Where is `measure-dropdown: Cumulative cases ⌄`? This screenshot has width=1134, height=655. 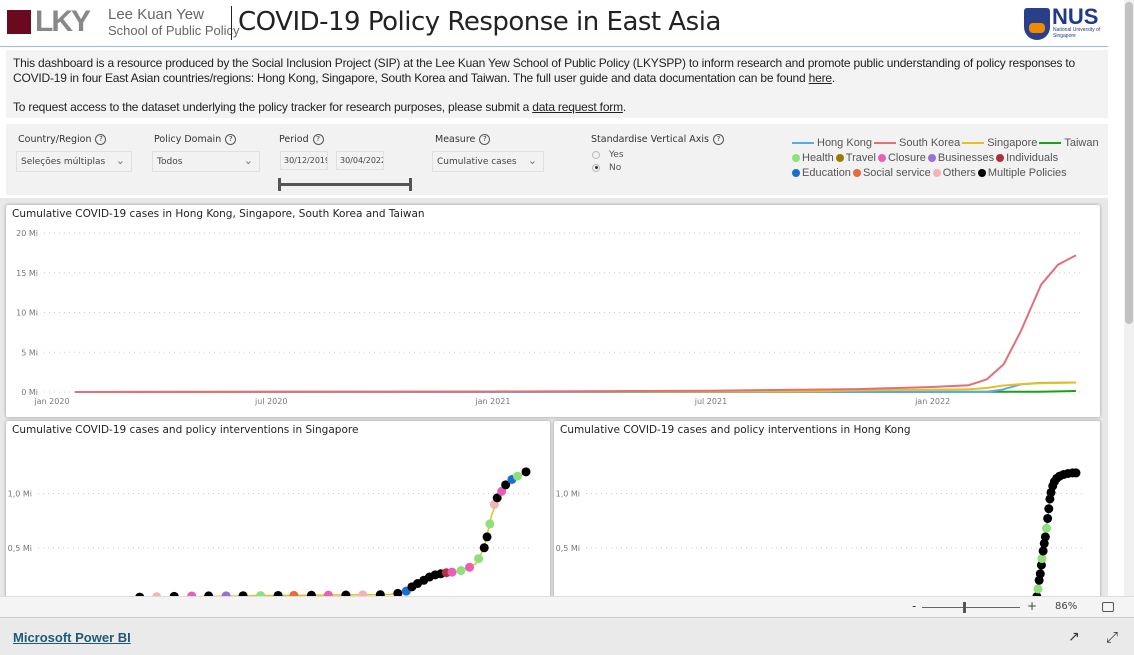 measure-dropdown: Cumulative cases ⌄ is located at coordinates (488, 161).